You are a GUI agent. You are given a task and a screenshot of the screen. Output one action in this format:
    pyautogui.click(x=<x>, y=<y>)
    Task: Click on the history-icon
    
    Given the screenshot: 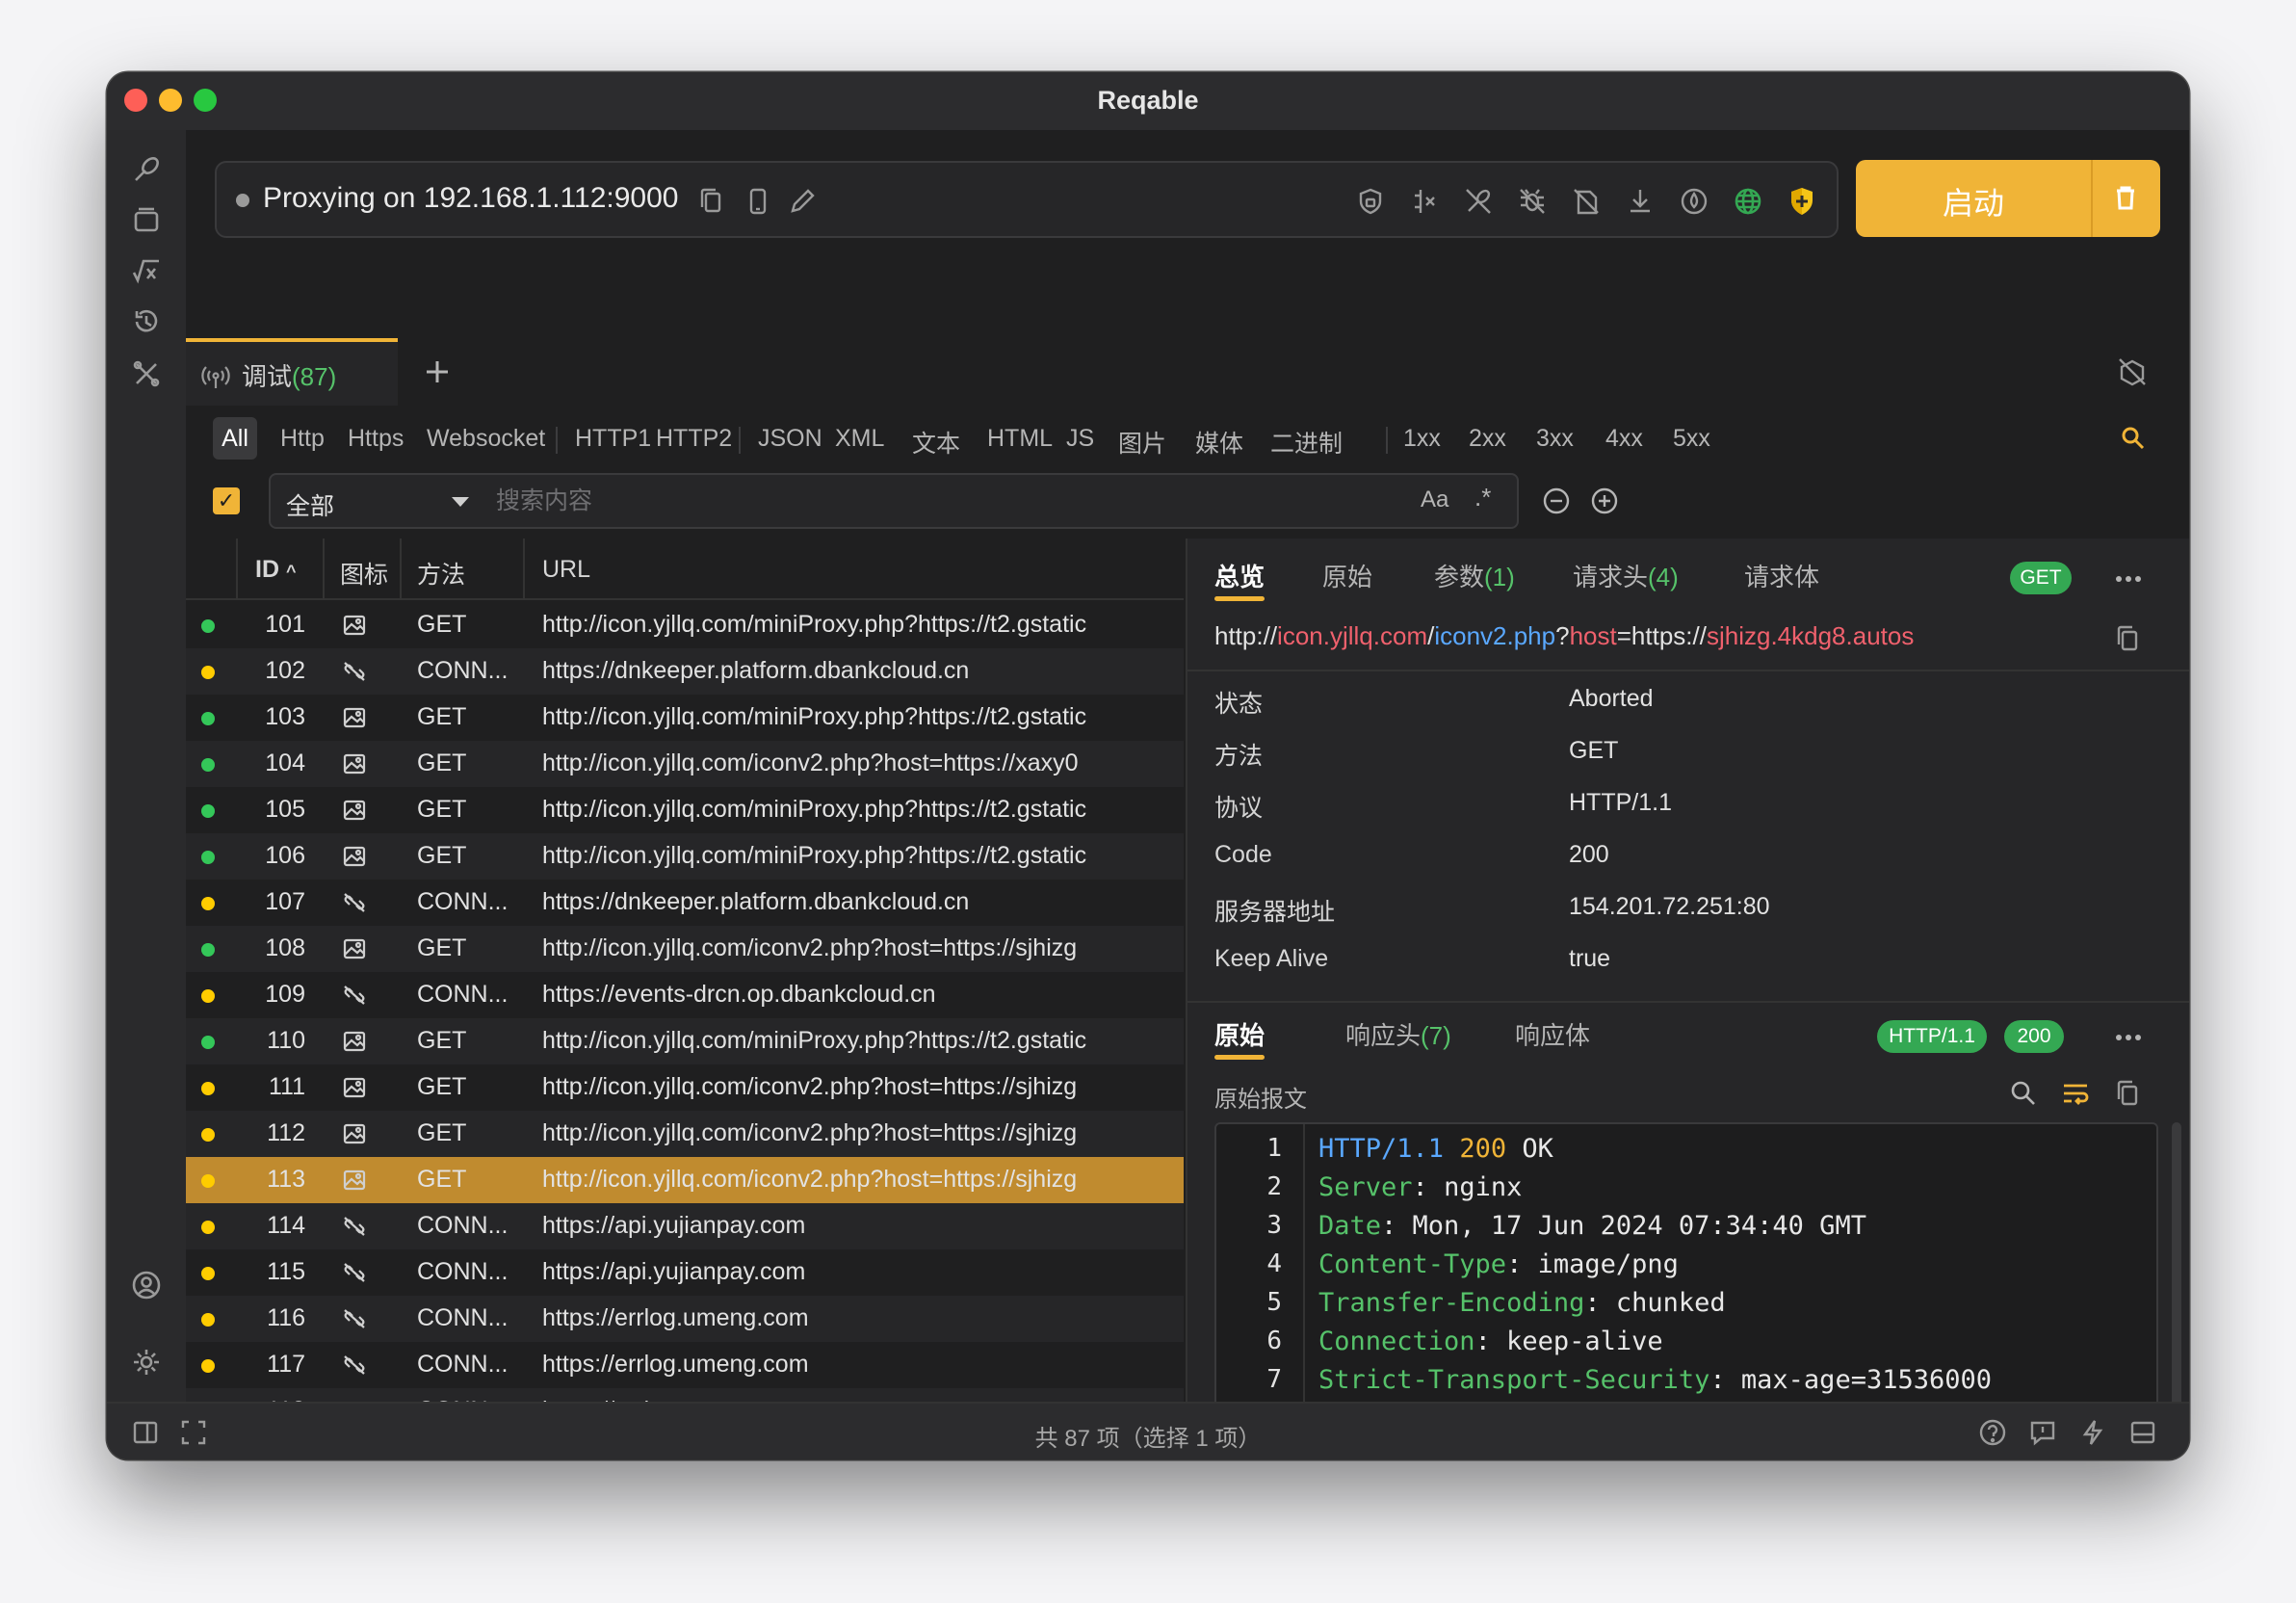 What is the action you would take?
    pyautogui.click(x=146, y=321)
    